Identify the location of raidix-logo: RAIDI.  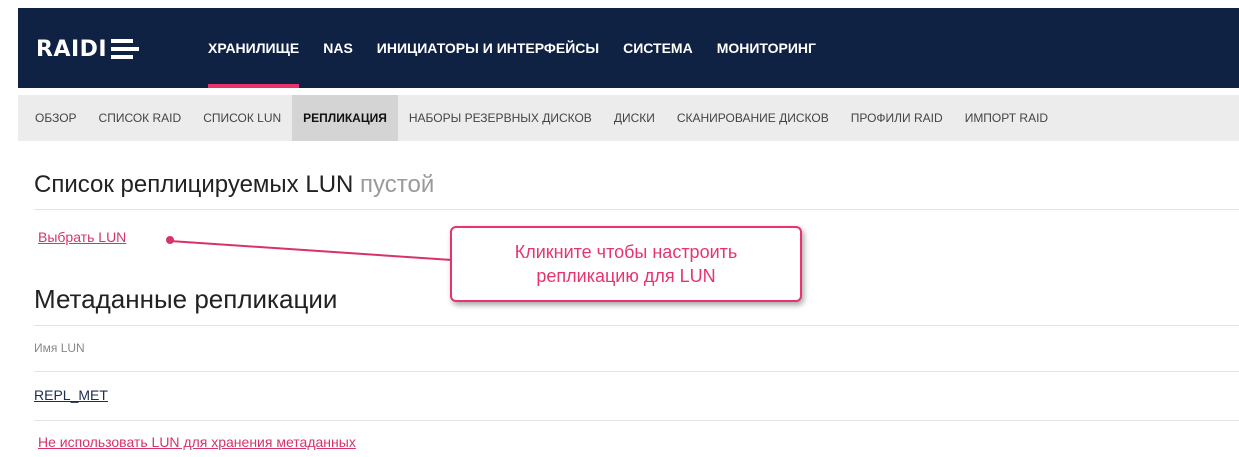
(88, 49).